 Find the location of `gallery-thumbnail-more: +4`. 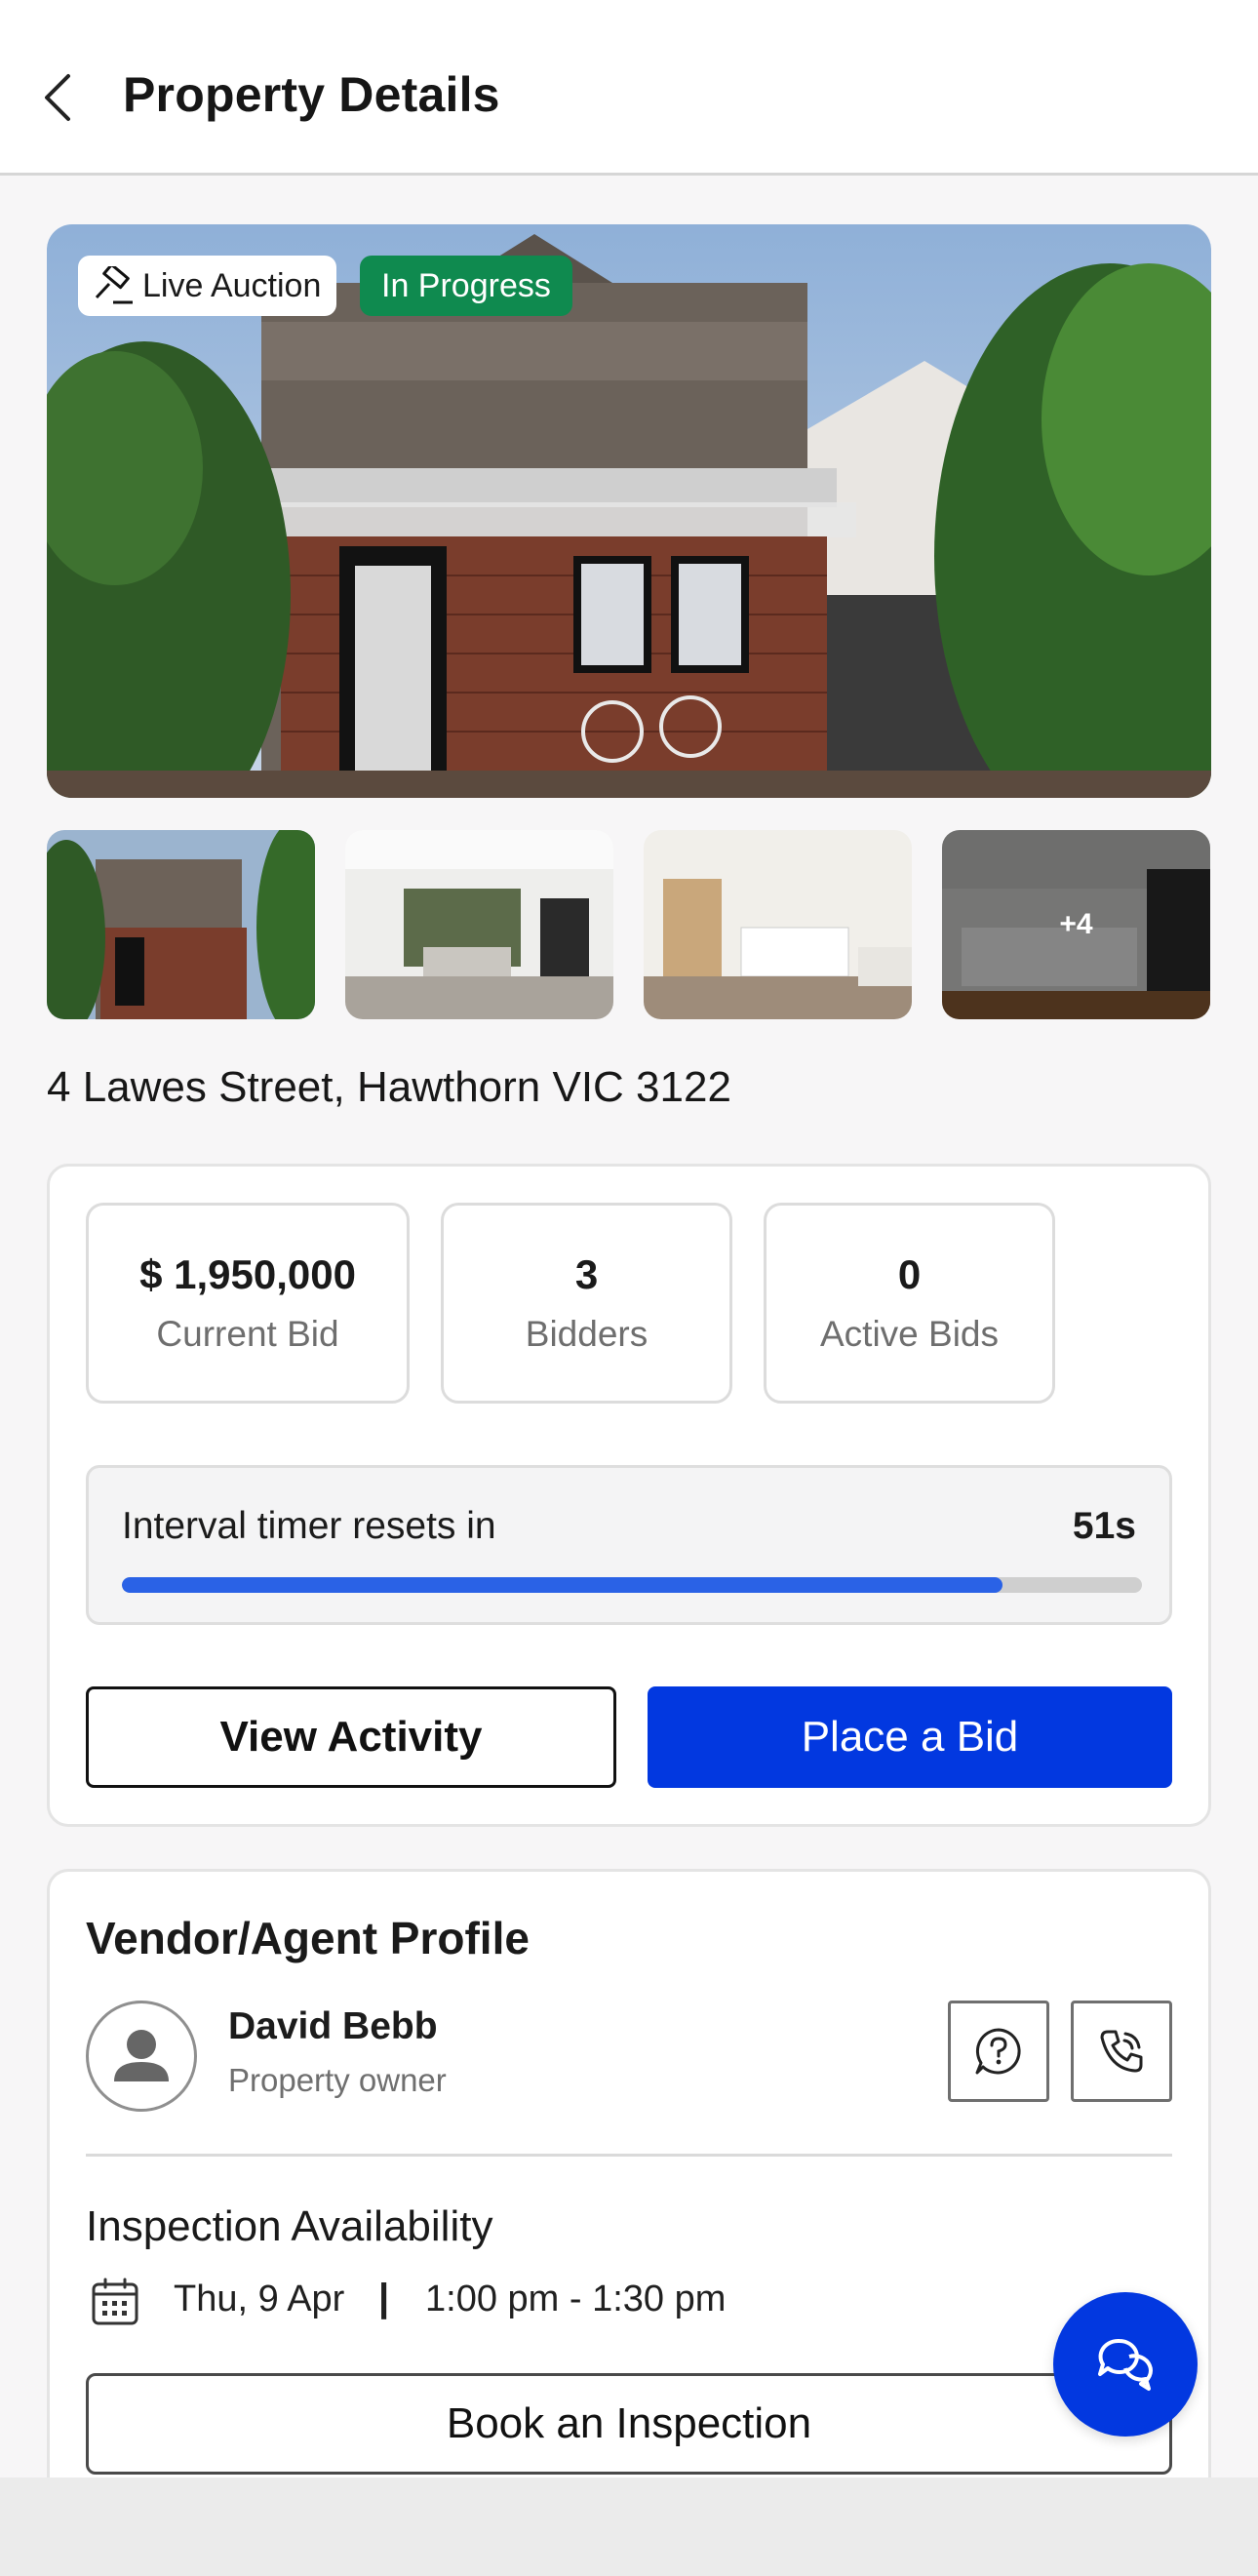

gallery-thumbnail-more: +4 is located at coordinates (1076, 924).